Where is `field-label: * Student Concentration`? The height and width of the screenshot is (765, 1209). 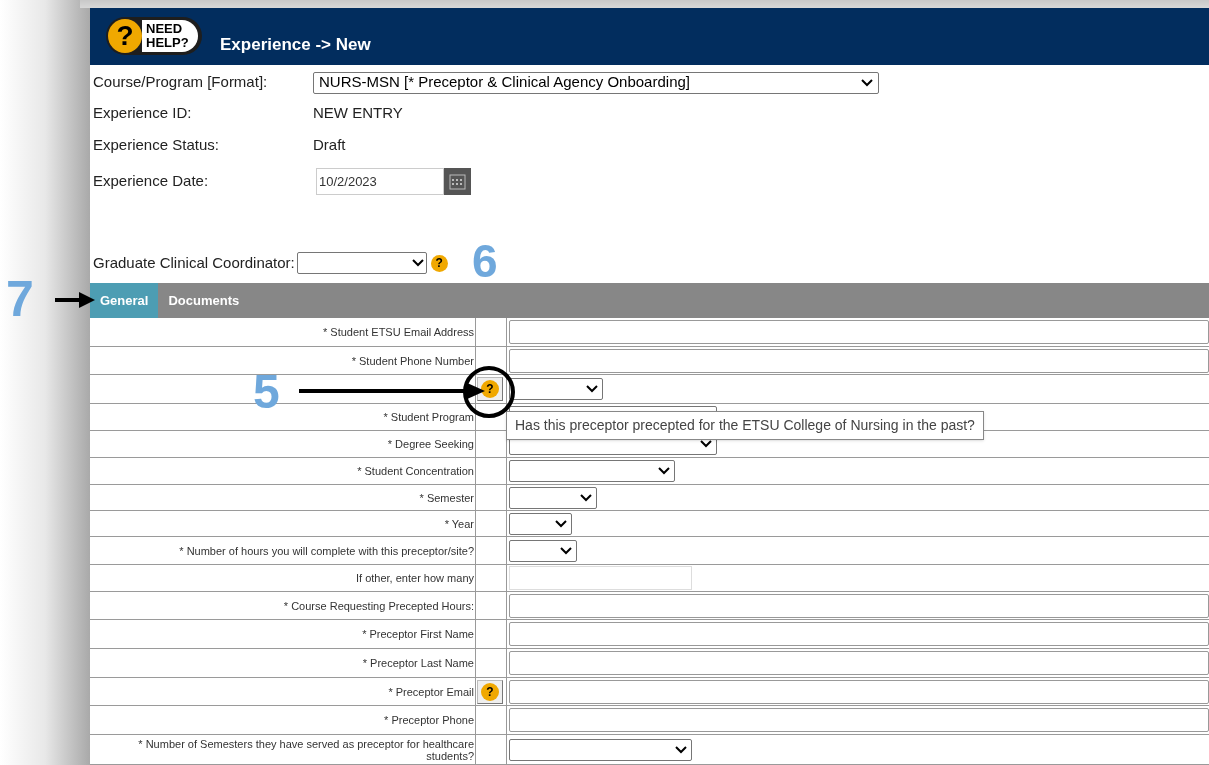 field-label: * Student Concentration is located at coordinates (415, 471).